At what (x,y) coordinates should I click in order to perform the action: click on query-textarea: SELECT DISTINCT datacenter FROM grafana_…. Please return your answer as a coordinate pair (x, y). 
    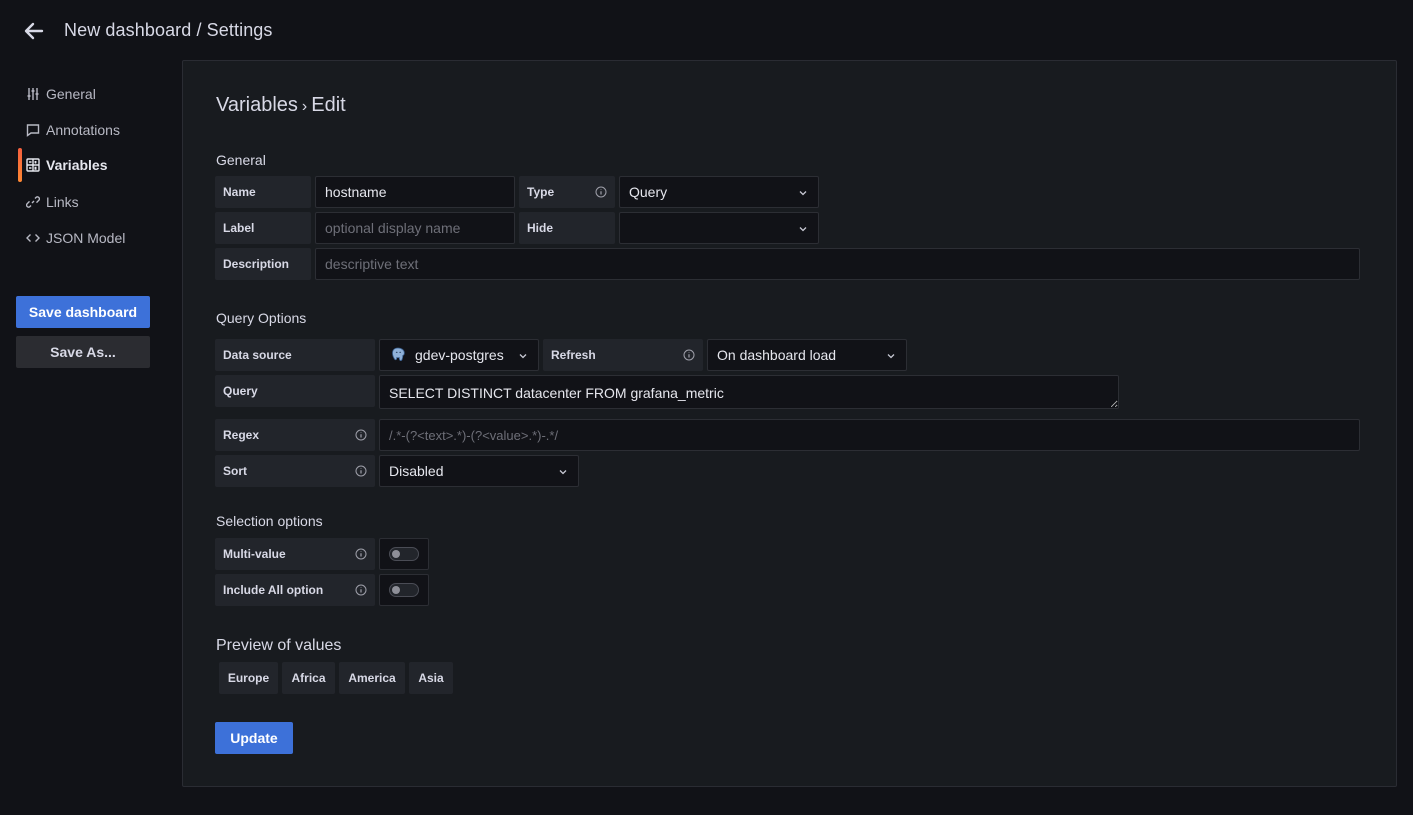
    Looking at the image, I should click on (749, 392).